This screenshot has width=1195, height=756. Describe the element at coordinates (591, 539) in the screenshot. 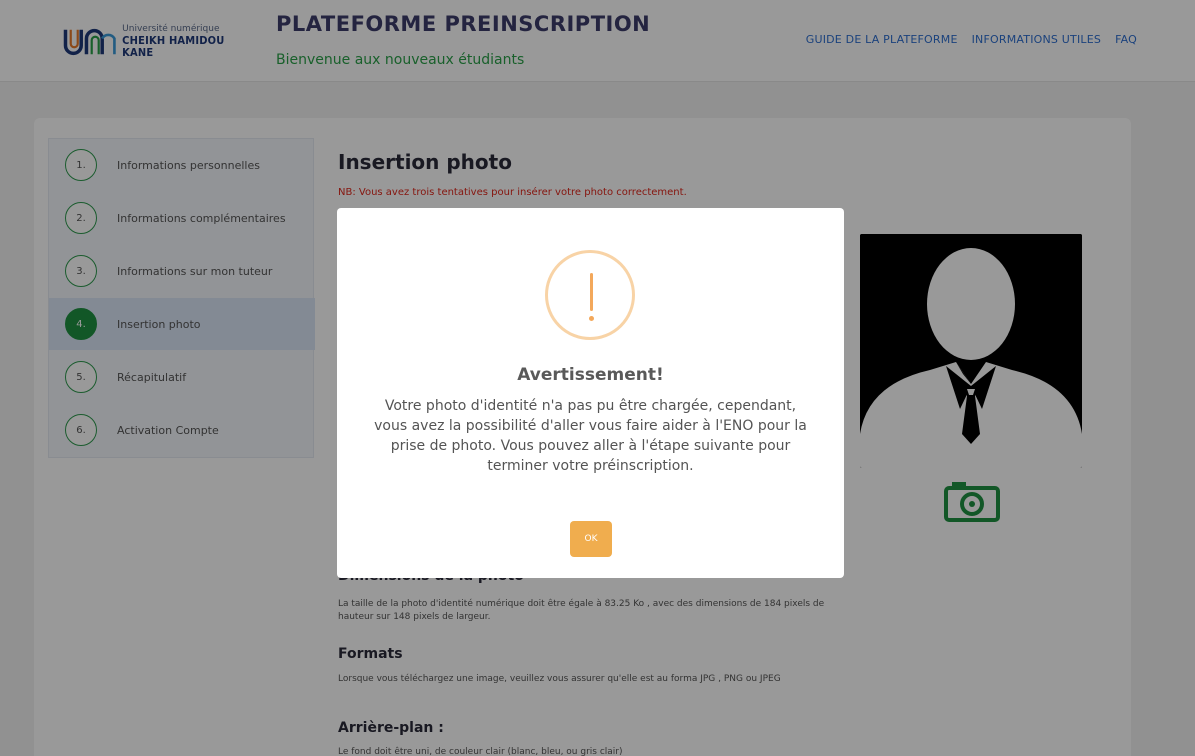

I see `ok-button: OK` at that location.